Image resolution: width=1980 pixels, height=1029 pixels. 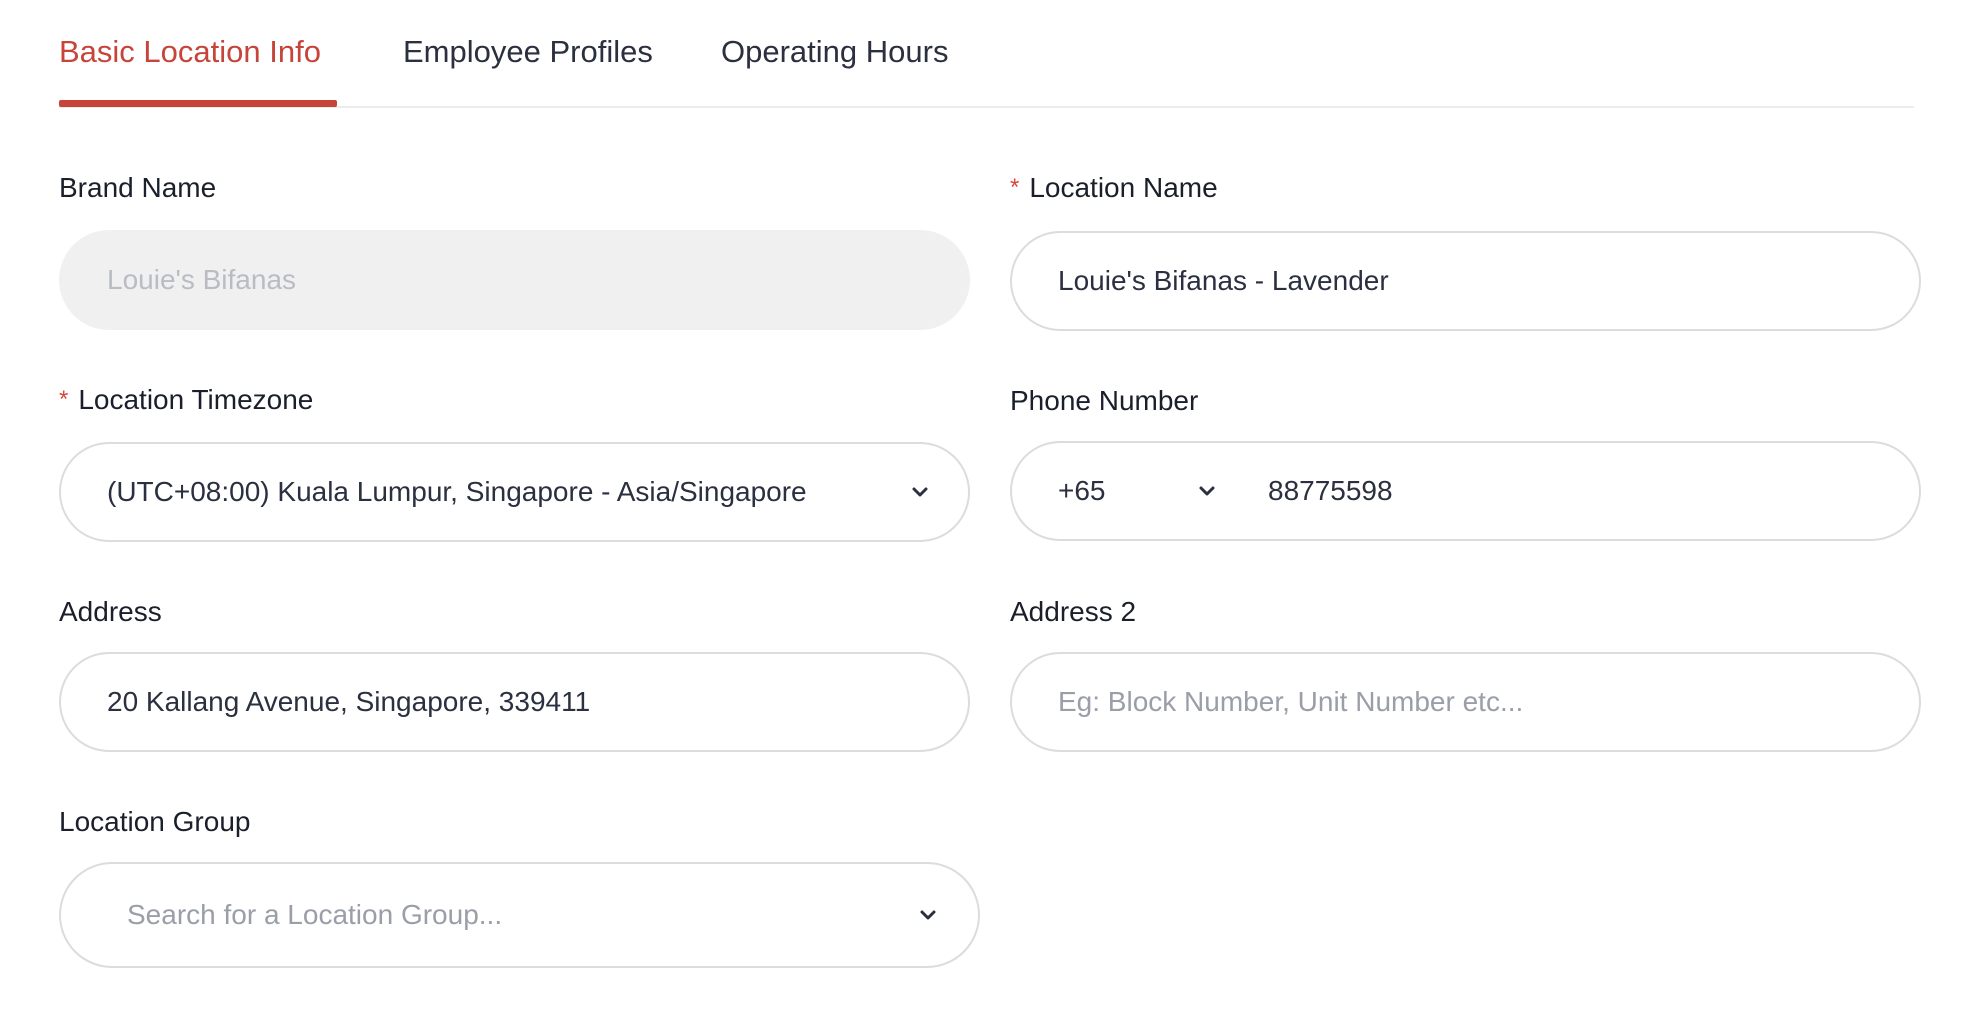 I want to click on address-label: Address, so click(x=110, y=612).